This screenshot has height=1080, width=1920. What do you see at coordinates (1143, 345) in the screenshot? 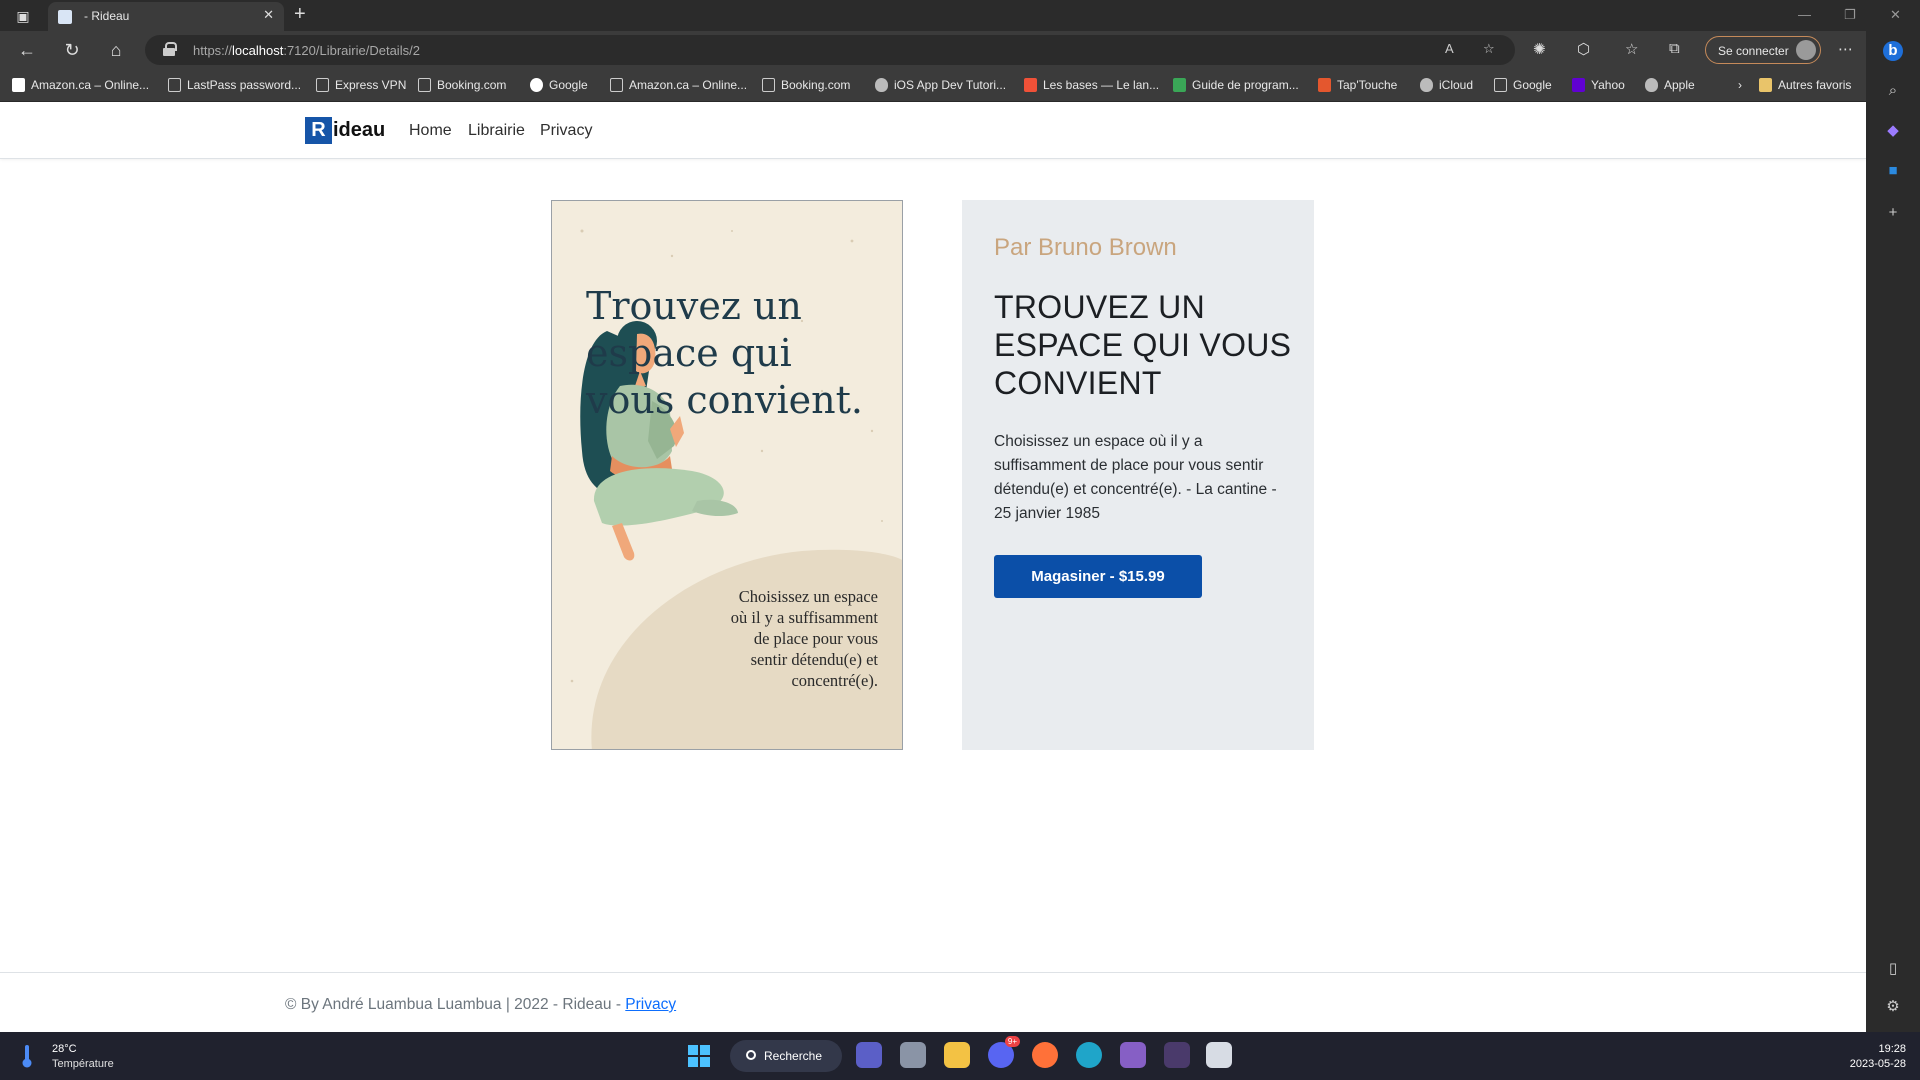
I see `book-title: TROUVEZ UN ESPACE QUI VOUS CONVIENT` at bounding box center [1143, 345].